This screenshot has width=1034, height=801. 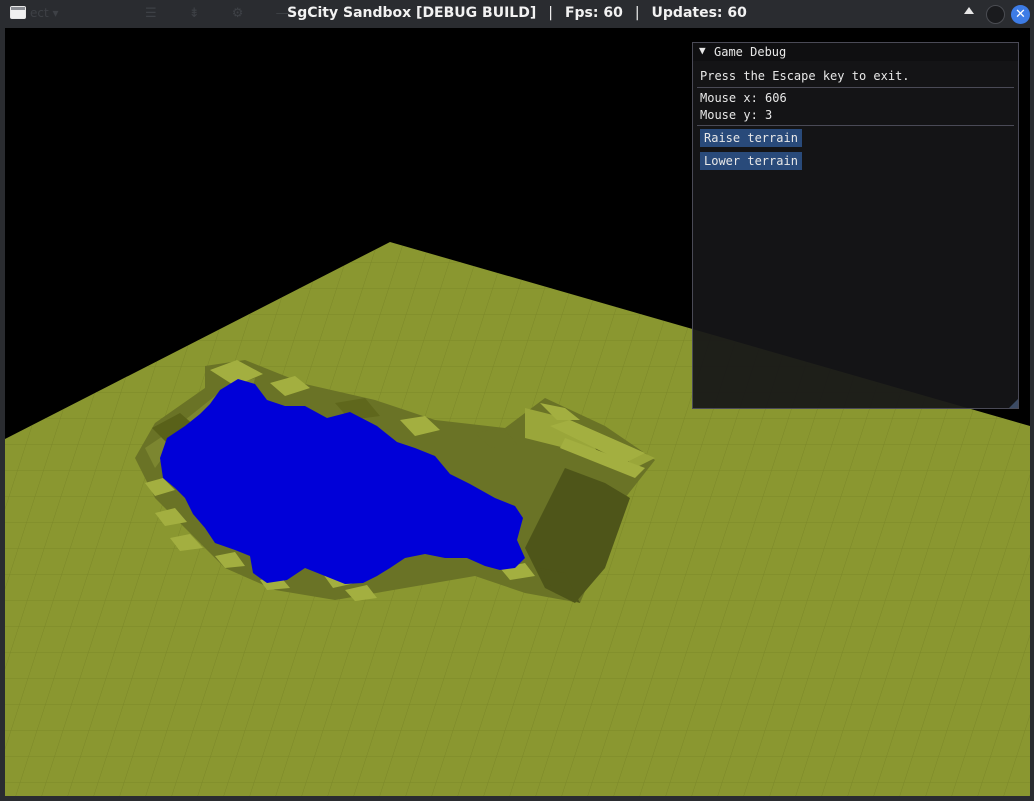 What do you see at coordinates (995, 14) in the screenshot?
I see `minimize-button` at bounding box center [995, 14].